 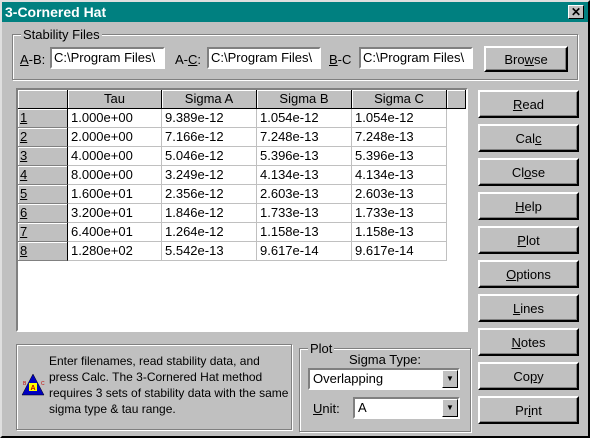 I want to click on print-button: Pr i nt, so click(x=528, y=410).